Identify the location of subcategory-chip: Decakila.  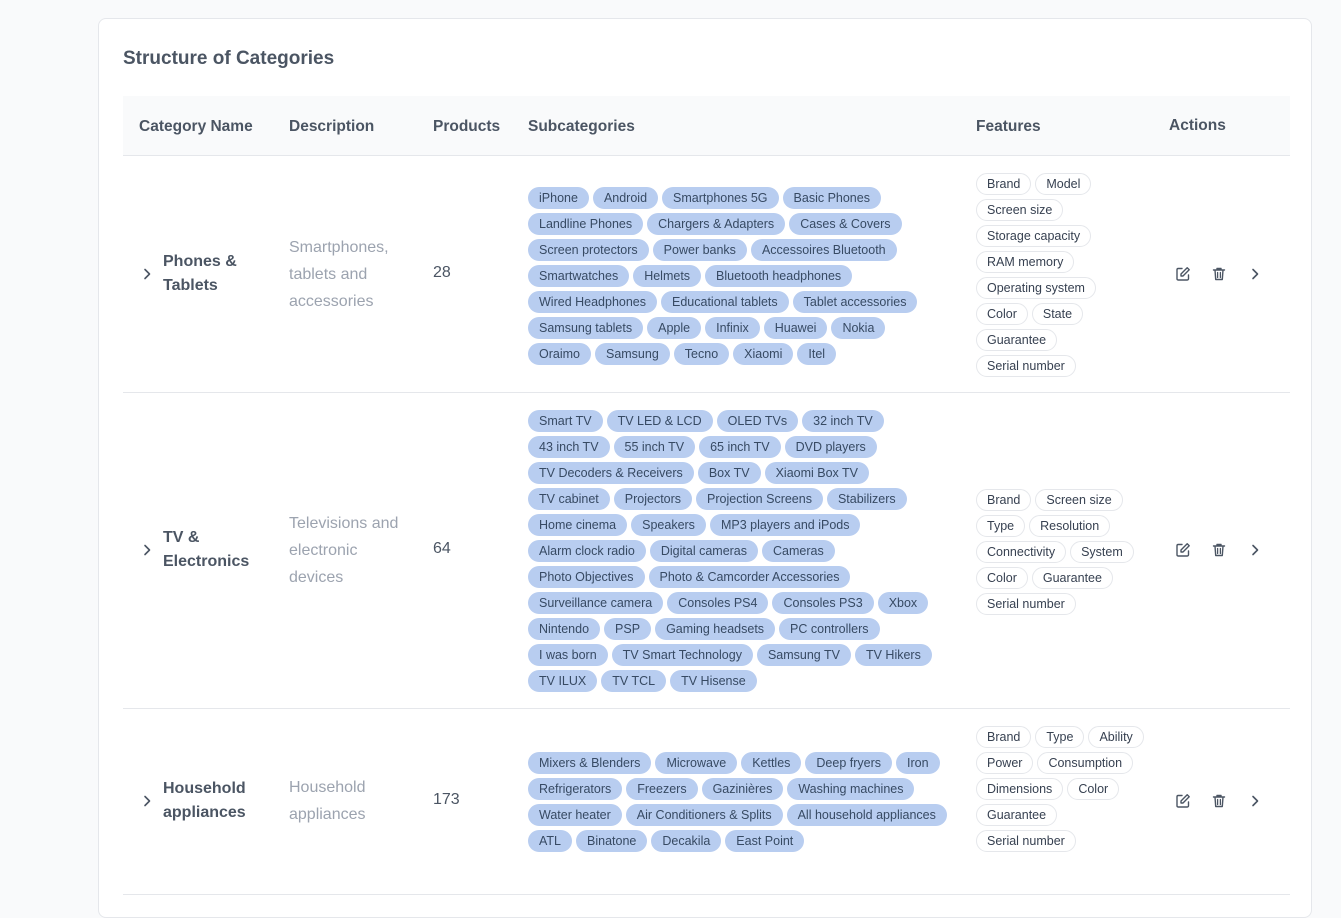
(686, 841).